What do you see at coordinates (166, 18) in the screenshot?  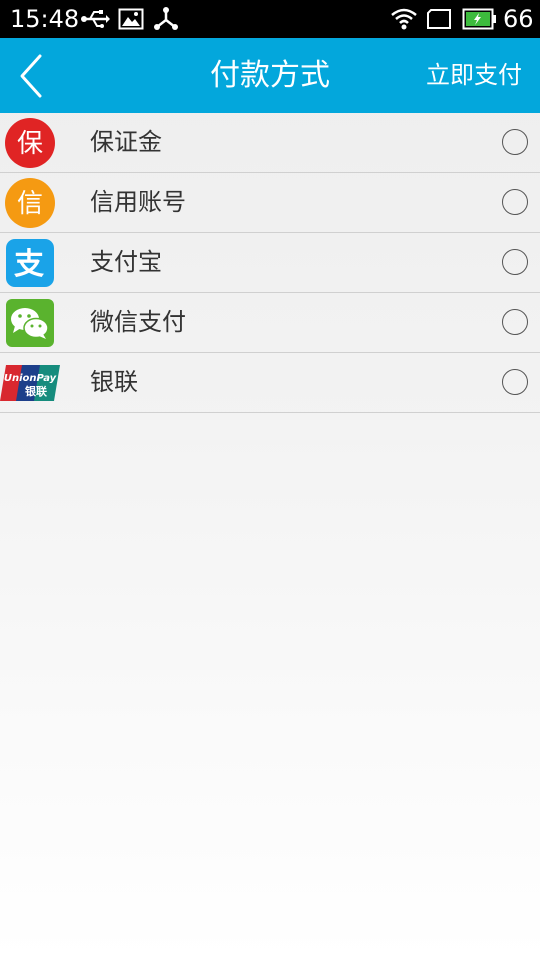 I see `share-icon` at bounding box center [166, 18].